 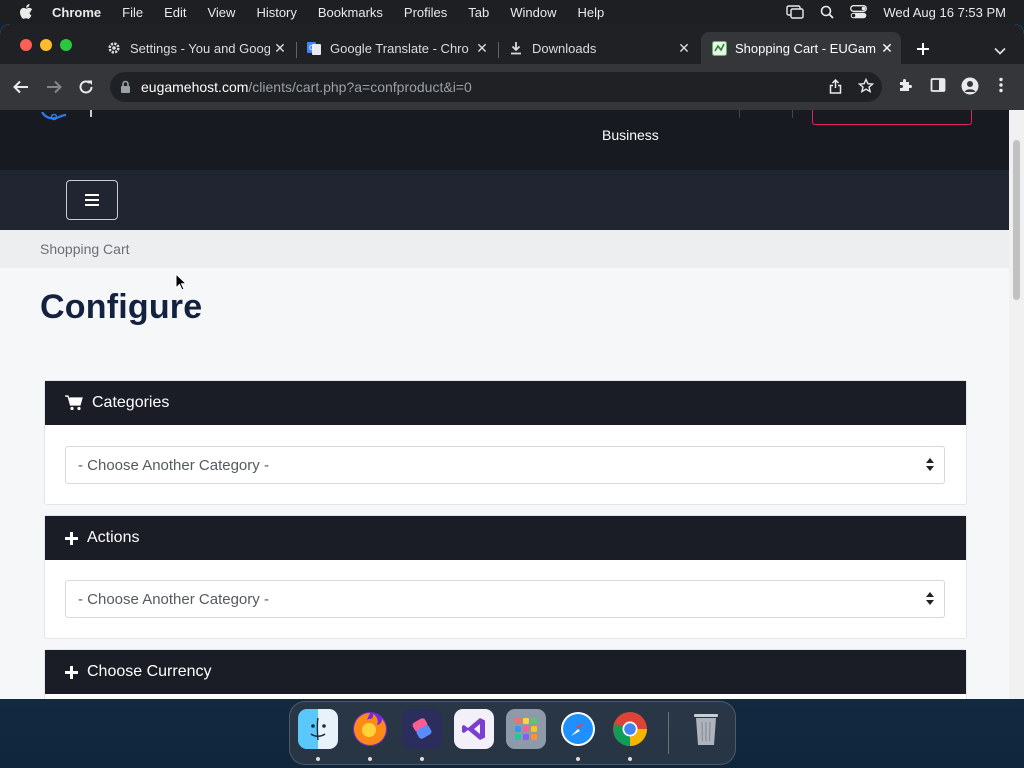 What do you see at coordinates (505, 465) in the screenshot?
I see `category-select: - Choose Another Category -` at bounding box center [505, 465].